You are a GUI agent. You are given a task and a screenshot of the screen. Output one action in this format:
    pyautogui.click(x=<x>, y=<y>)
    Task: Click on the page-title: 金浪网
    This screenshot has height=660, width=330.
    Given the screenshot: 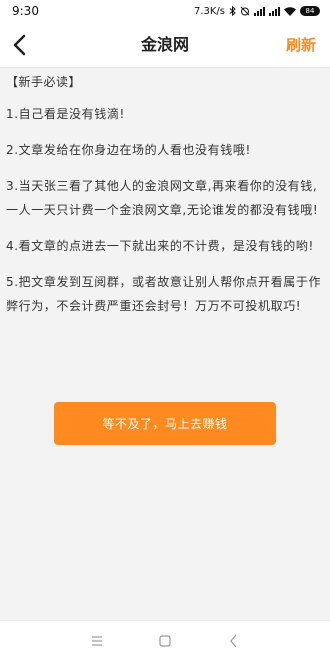 What is the action you would take?
    pyautogui.click(x=164, y=44)
    